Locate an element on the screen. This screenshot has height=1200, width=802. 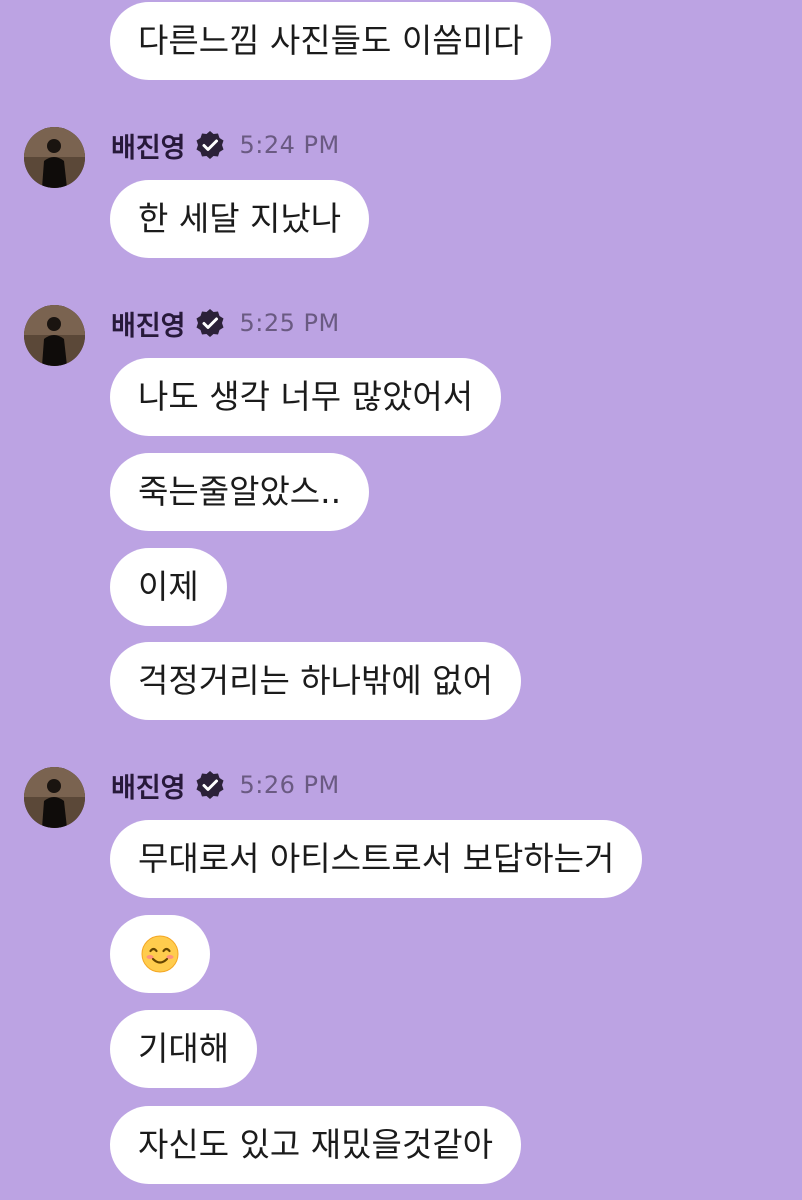
emoji-message-bubble is located at coordinates (160, 954).